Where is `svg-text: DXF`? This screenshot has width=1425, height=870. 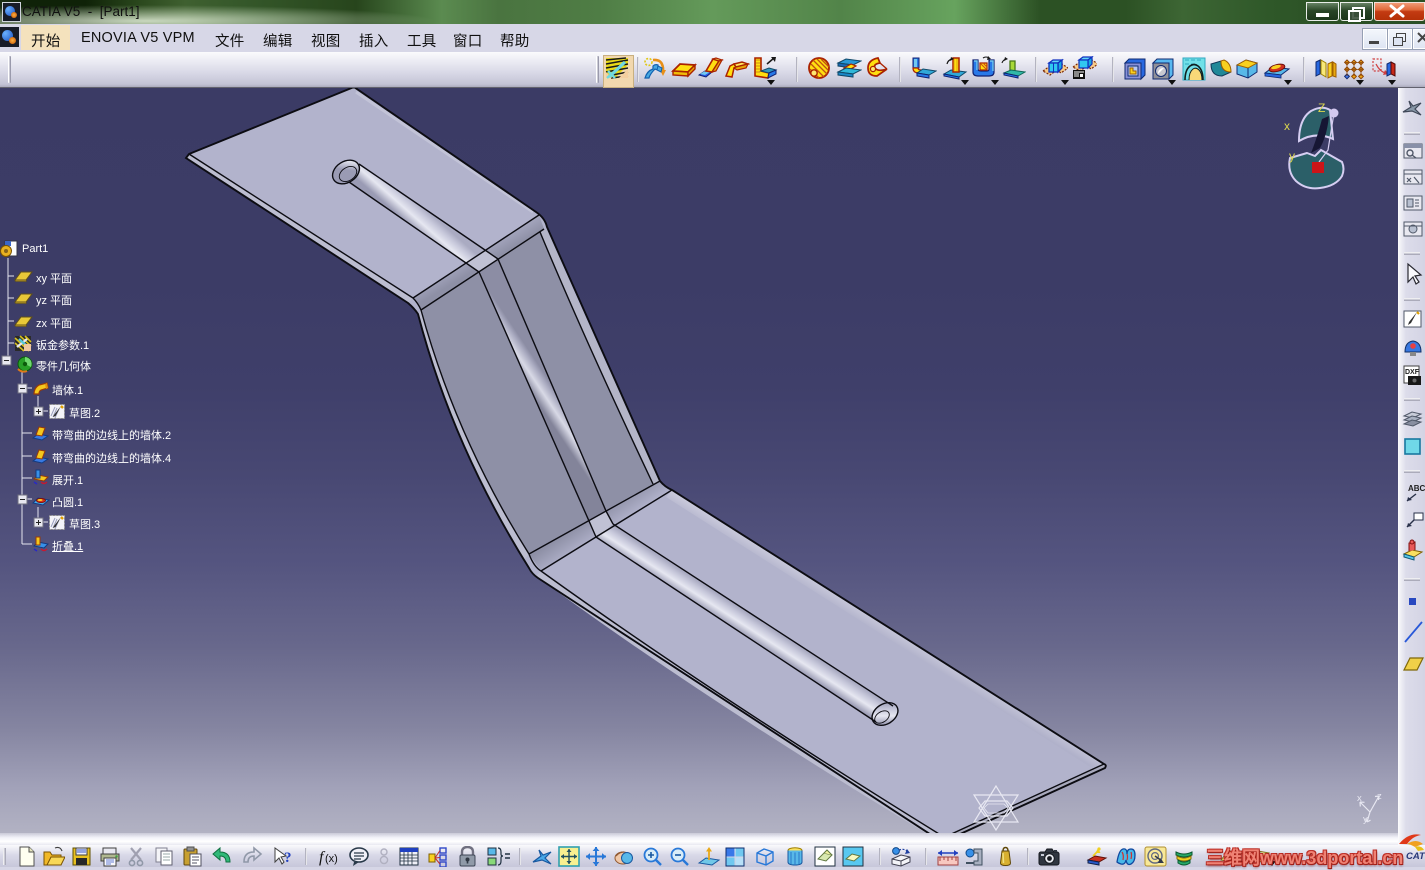
svg-text: DXF is located at coordinates (1412, 372).